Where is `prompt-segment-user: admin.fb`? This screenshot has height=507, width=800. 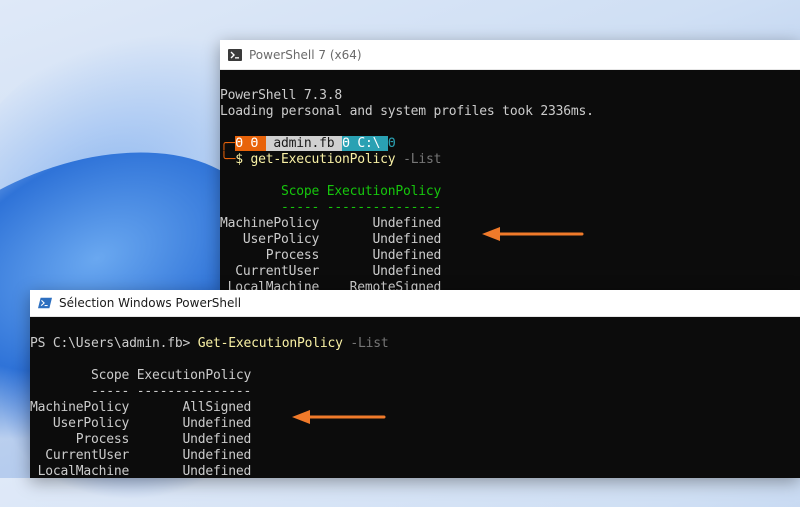 prompt-segment-user: admin.fb is located at coordinates (304, 143).